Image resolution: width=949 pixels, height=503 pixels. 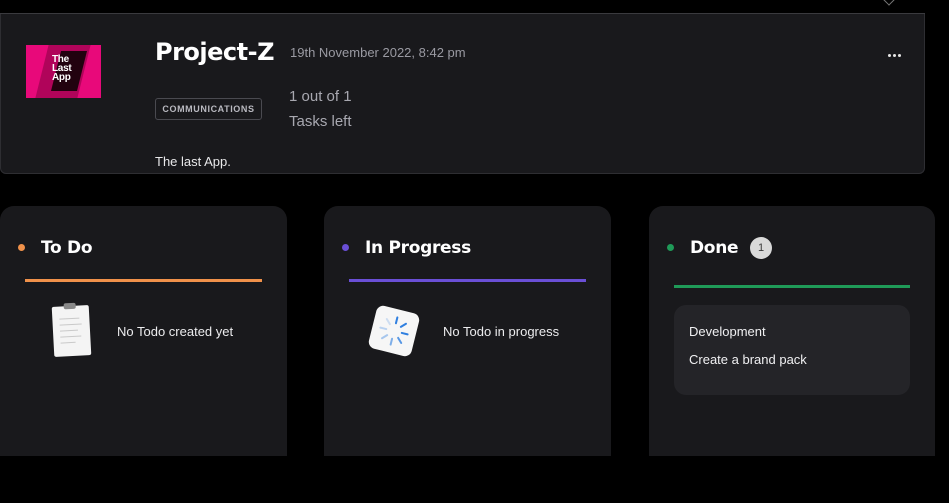 What do you see at coordinates (501, 331) in the screenshot?
I see `empty-state-text: No Todo in progress` at bounding box center [501, 331].